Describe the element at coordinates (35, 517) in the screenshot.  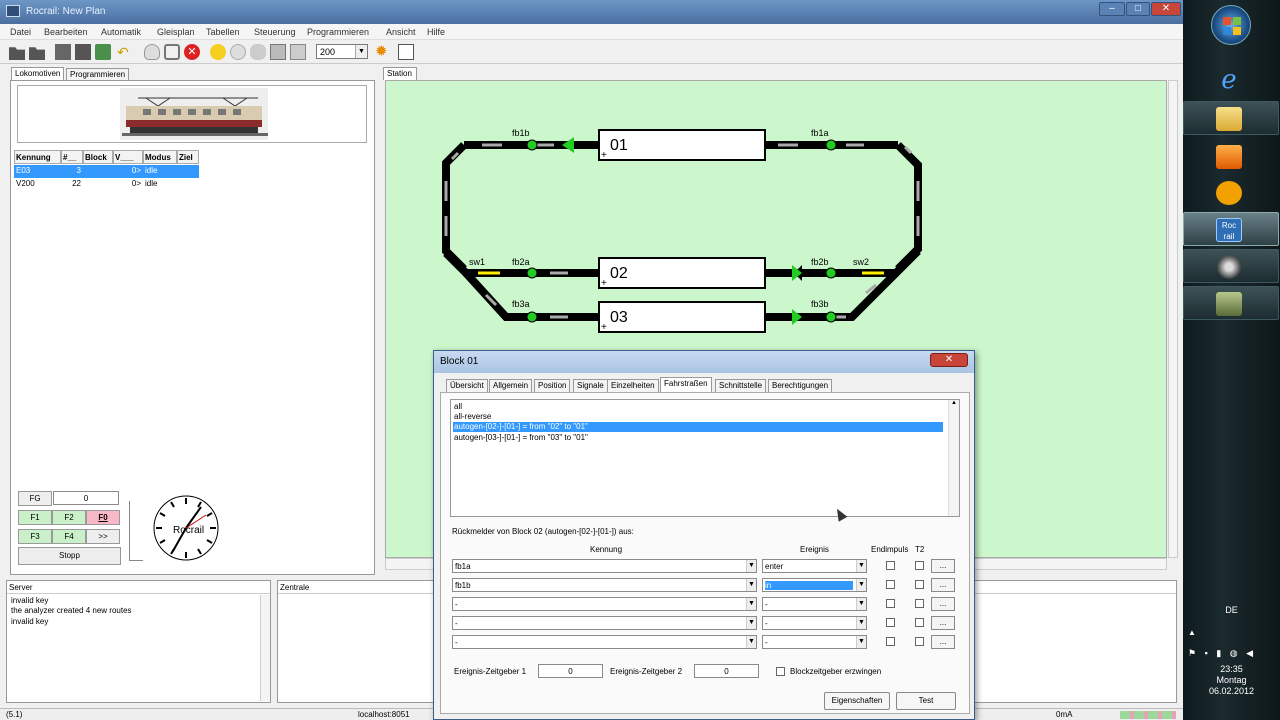
I see `f1-button: F1` at that location.